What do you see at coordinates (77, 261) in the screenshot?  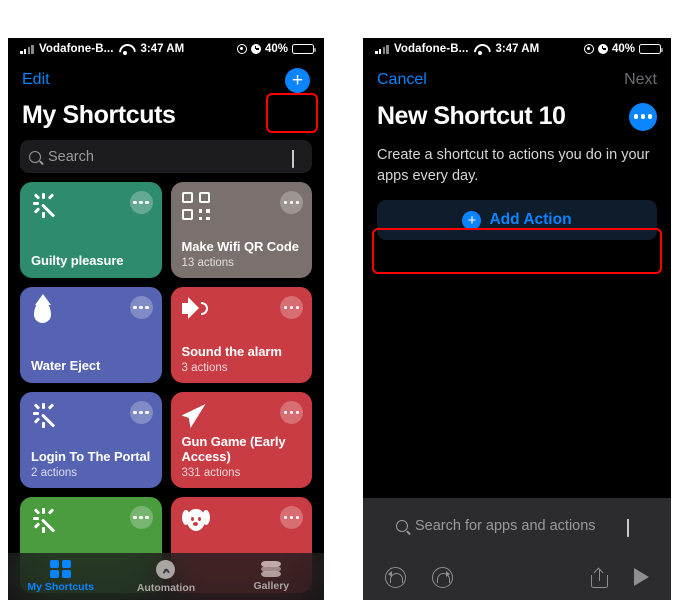 I see `card-title: Guilty pleasure` at bounding box center [77, 261].